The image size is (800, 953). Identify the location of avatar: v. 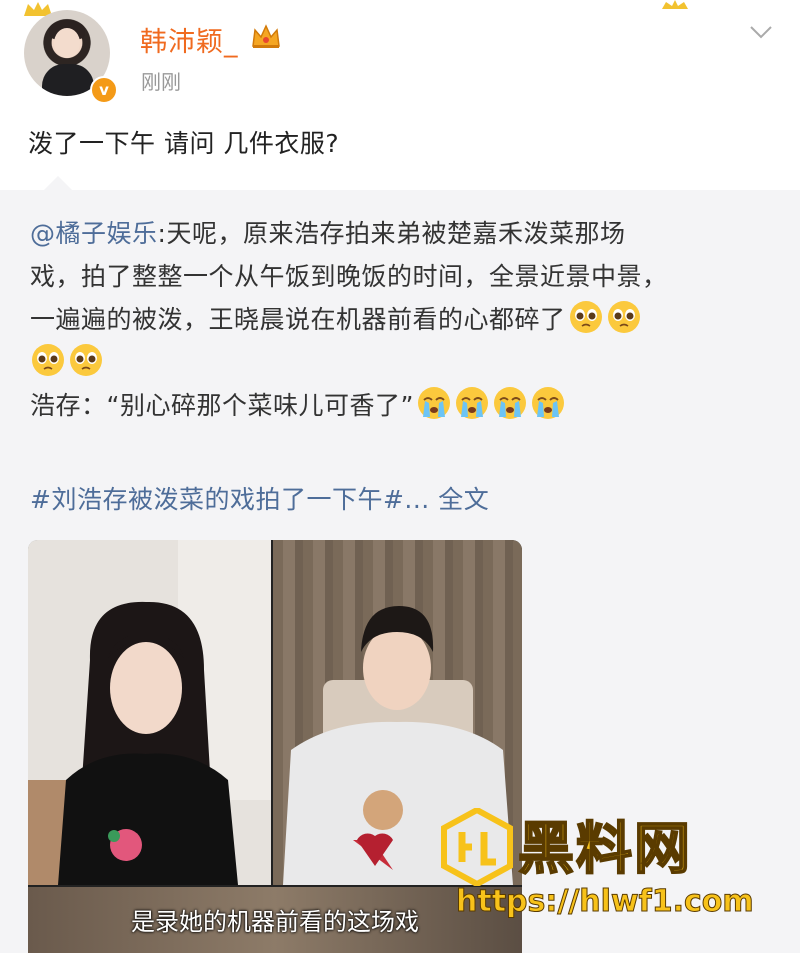
(71, 57).